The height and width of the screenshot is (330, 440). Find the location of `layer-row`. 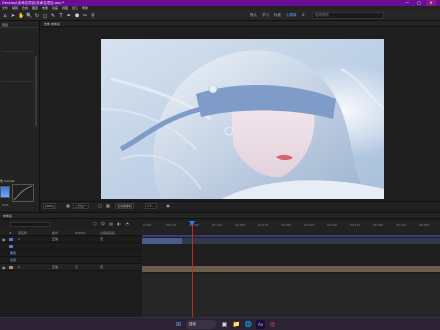

layer-row is located at coordinates (71, 246).